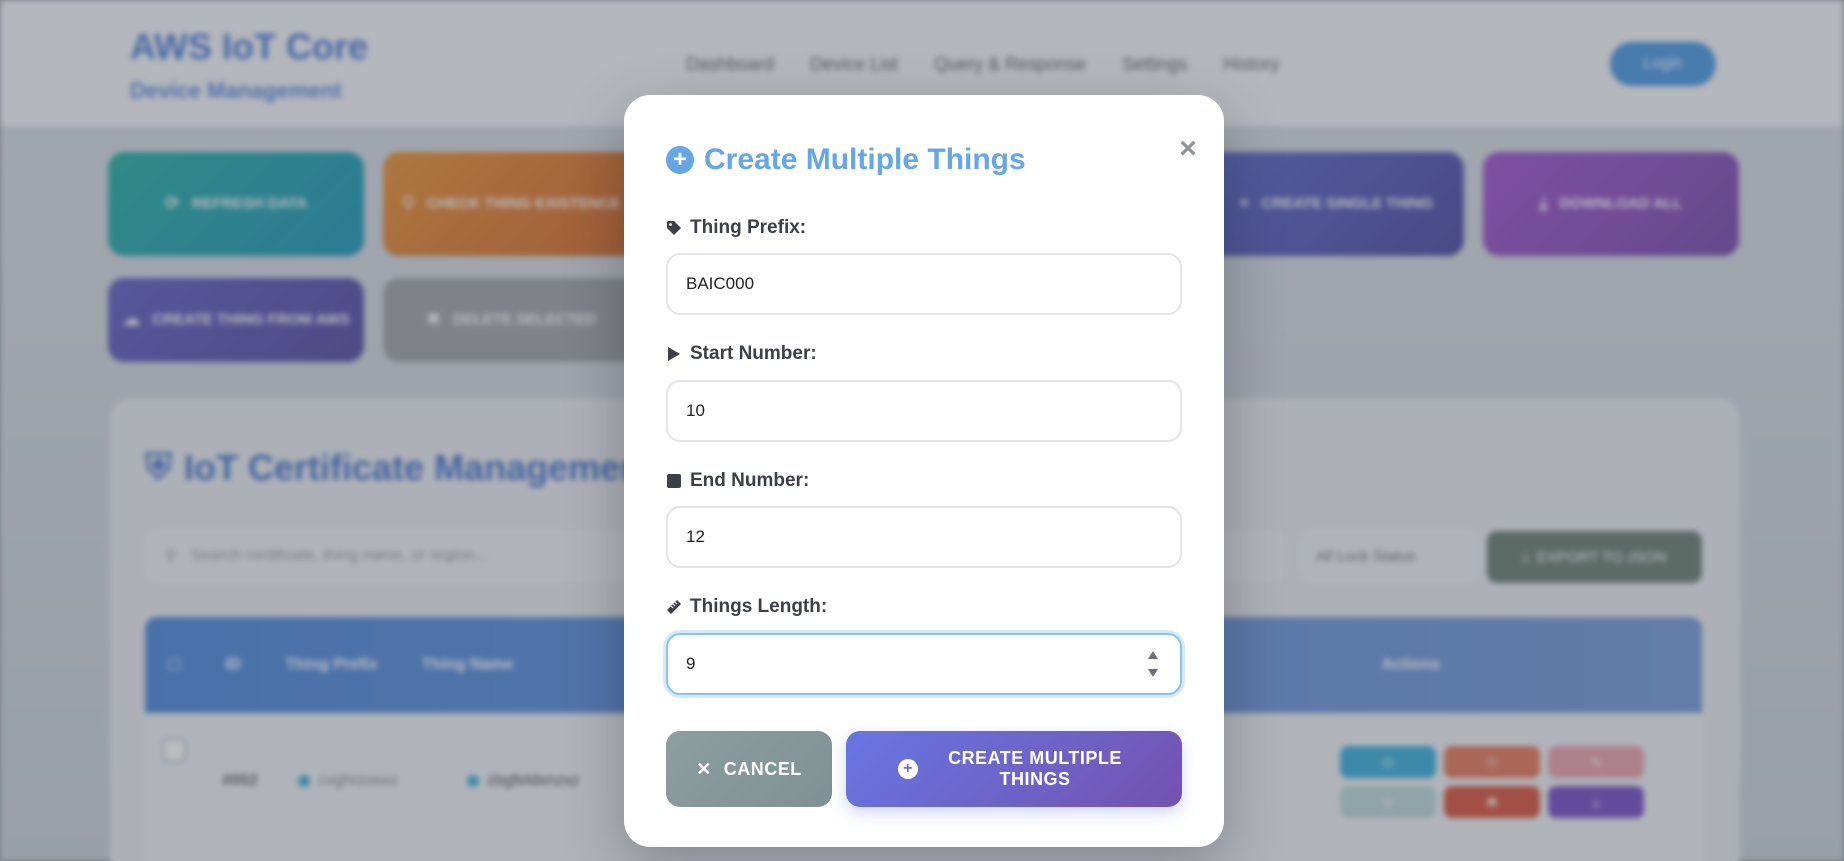 The height and width of the screenshot is (861, 1844). Describe the element at coordinates (674, 481) in the screenshot. I see `stop-icon` at that location.